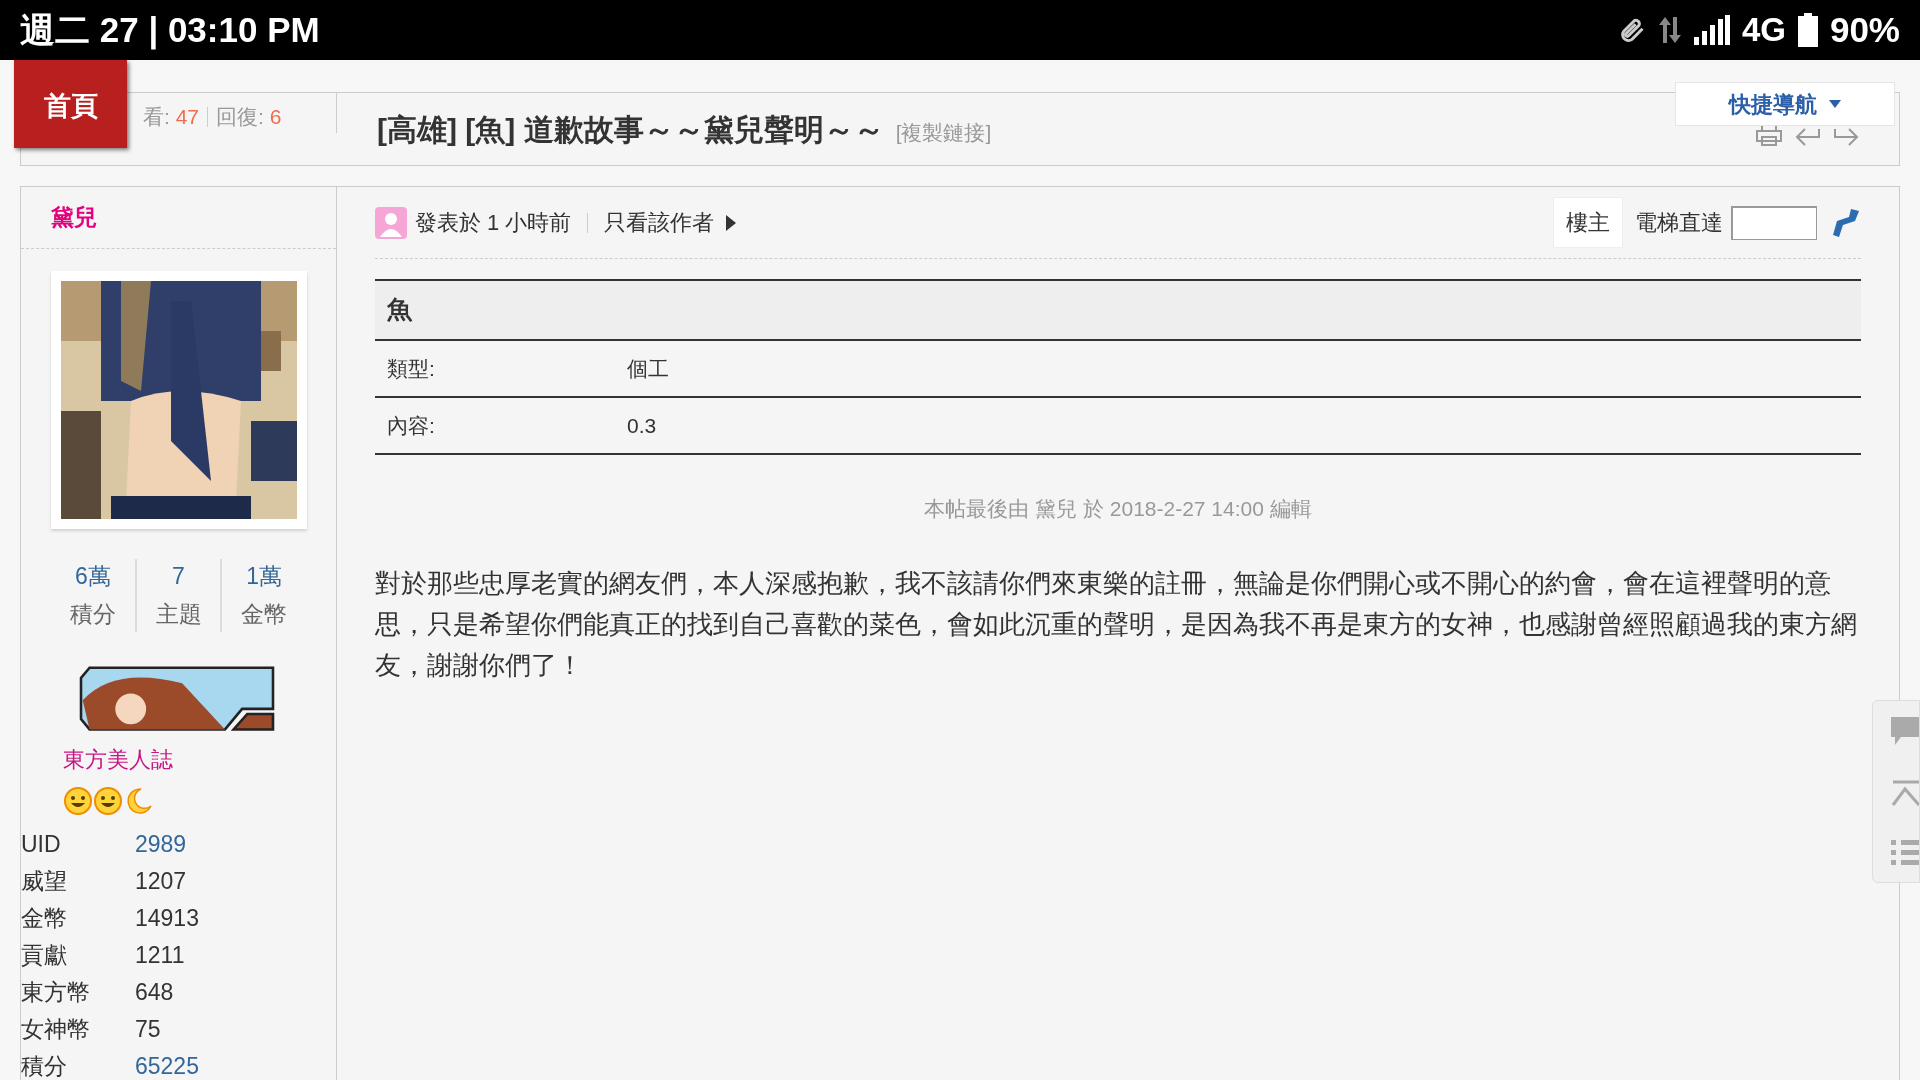  Describe the element at coordinates (411, 368) in the screenshot. I see `table-cell-text: 類型:` at that location.